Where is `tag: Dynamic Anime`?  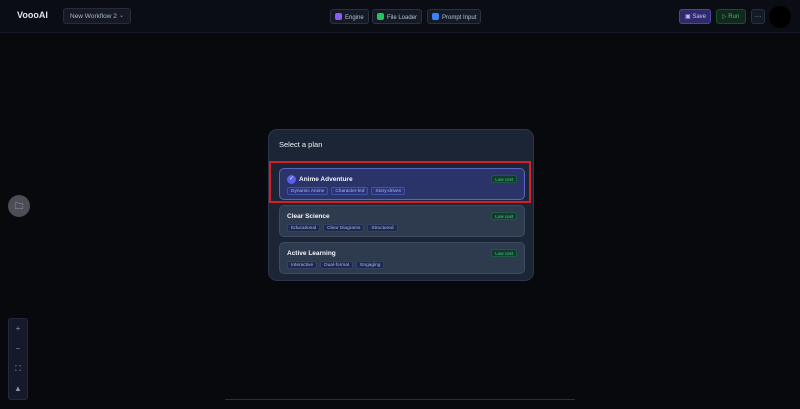
tag: Dynamic Anime is located at coordinates (308, 191).